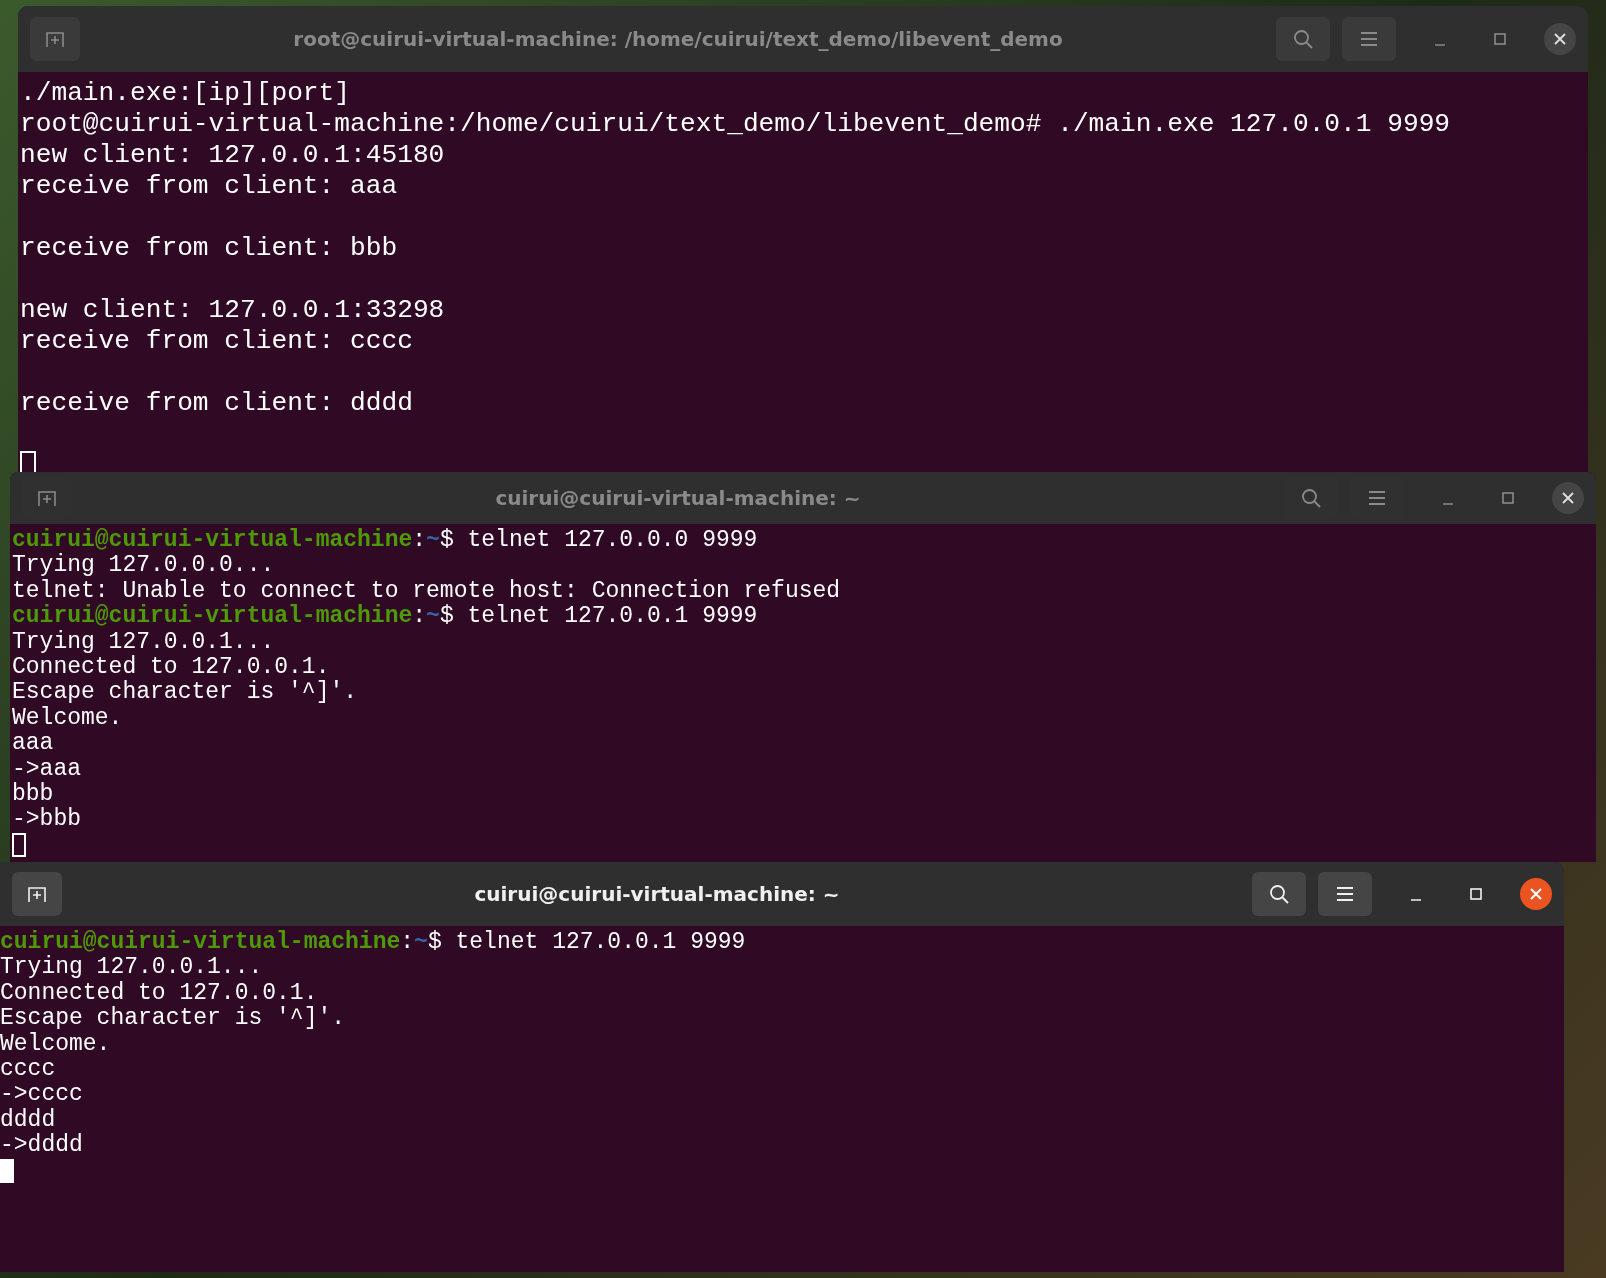 The width and height of the screenshot is (1606, 1278). I want to click on window-title: root@cuirui-virtual-machine: /home/cuirui/text_demo/libevent_demo, so click(678, 39).